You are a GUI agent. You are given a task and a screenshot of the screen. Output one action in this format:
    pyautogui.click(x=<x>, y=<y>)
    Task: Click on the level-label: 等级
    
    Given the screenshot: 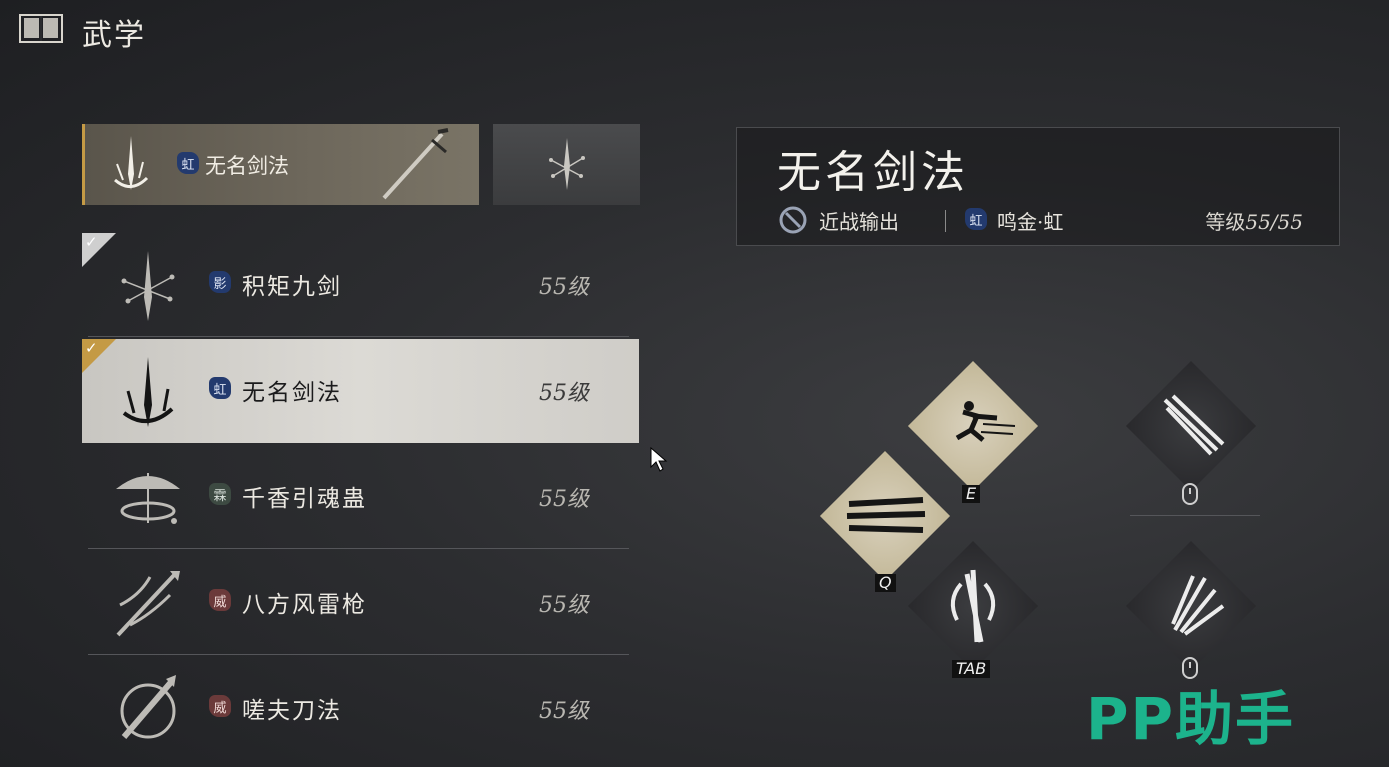 What is the action you would take?
    pyautogui.click(x=1225, y=222)
    